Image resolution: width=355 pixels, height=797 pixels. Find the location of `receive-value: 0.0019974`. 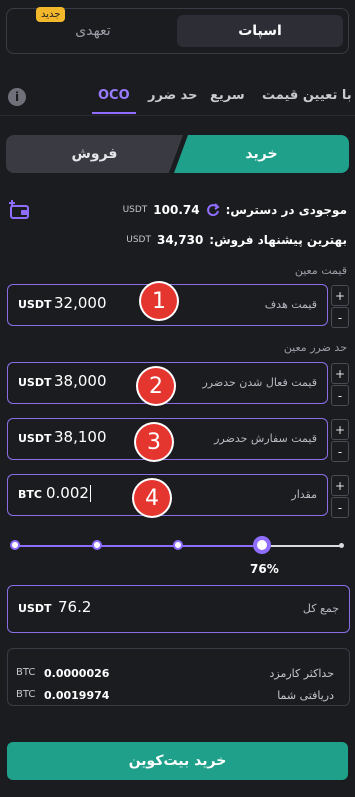

receive-value: 0.0019974 is located at coordinates (77, 695).